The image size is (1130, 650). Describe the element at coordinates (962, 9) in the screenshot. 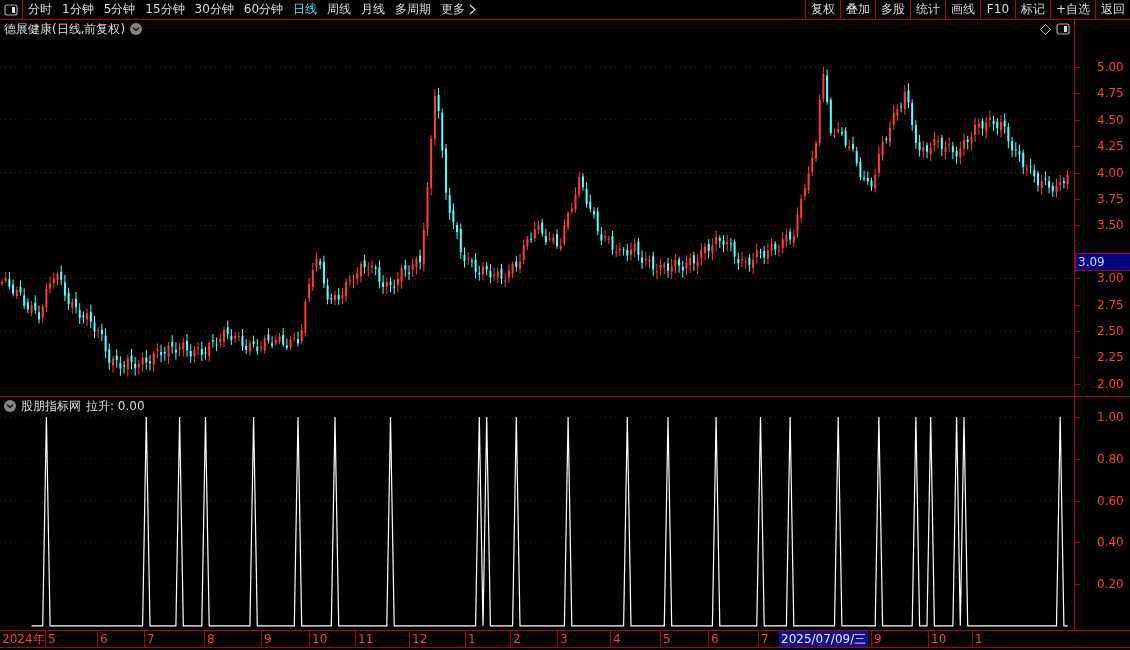

I see `toolbar-button: 画线` at that location.